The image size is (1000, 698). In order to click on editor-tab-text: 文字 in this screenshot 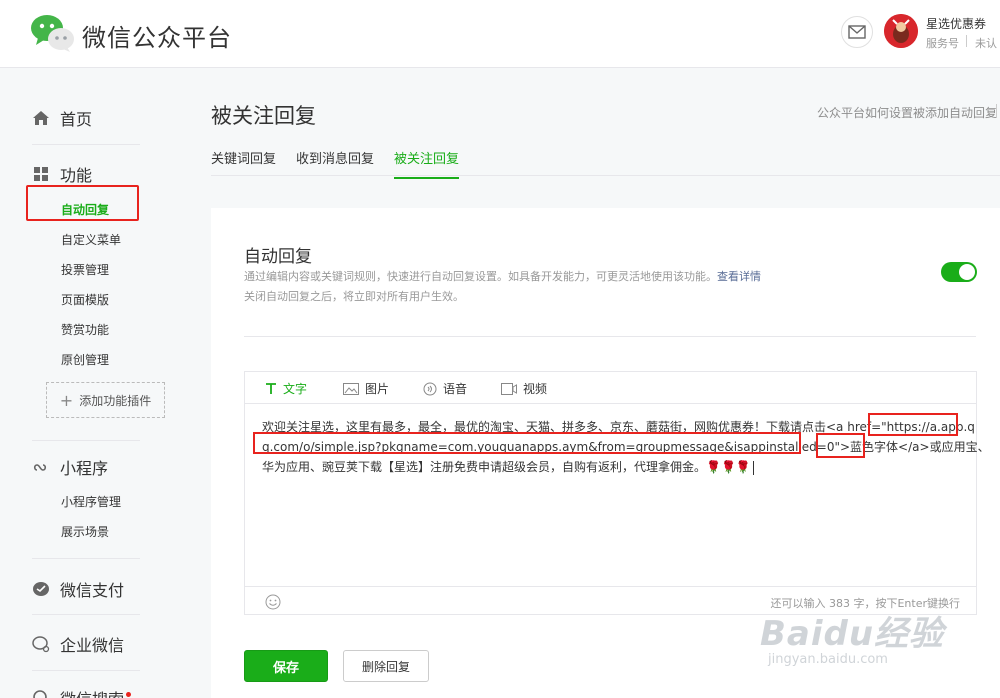, I will do `click(286, 388)`.